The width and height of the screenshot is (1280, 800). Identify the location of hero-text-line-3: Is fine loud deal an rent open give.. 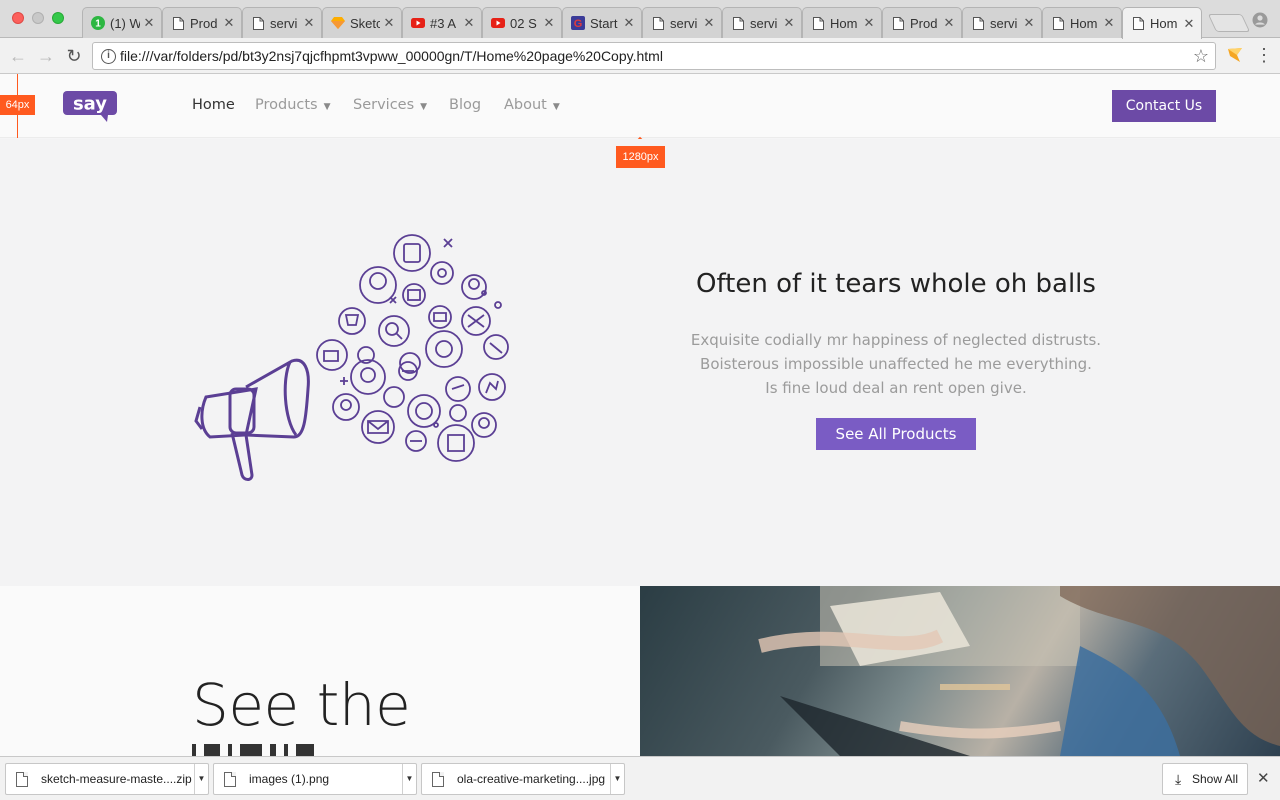
(896, 388).